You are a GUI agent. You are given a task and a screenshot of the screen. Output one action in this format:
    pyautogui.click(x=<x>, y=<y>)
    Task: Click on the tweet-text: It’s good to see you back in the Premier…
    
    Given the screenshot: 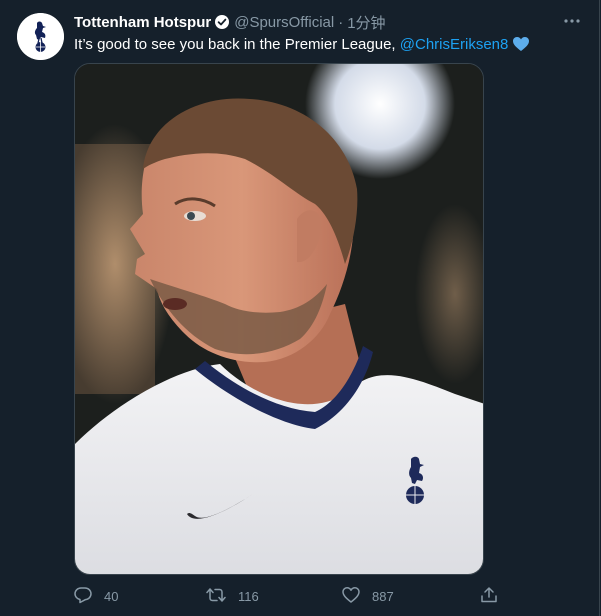 What is the action you would take?
    pyautogui.click(x=326, y=46)
    